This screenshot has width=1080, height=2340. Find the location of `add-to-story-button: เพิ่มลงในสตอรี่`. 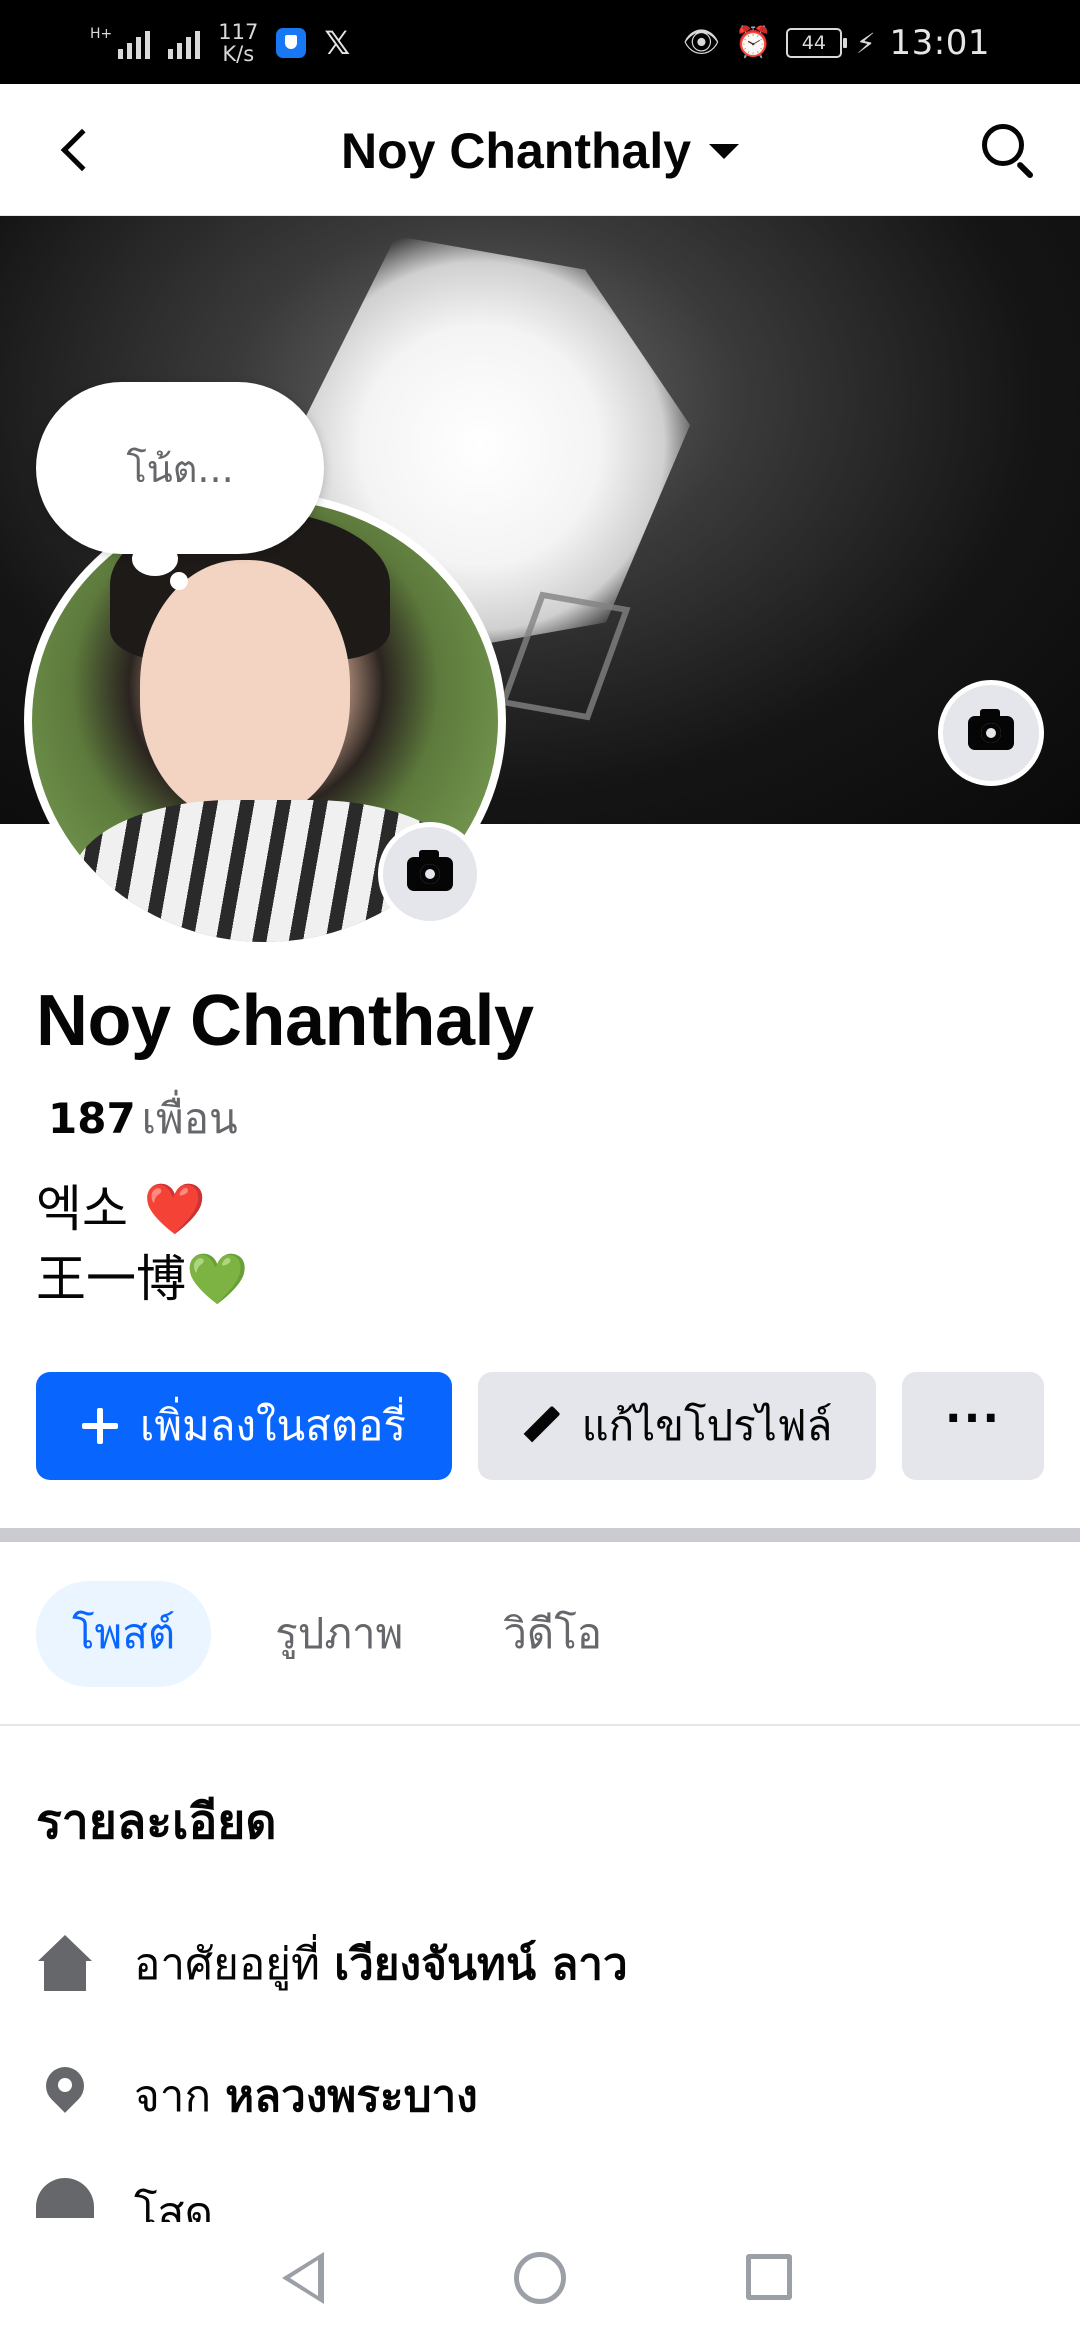

add-to-story-button: เพิ่มลงในสตอรี่ is located at coordinates (244, 1426).